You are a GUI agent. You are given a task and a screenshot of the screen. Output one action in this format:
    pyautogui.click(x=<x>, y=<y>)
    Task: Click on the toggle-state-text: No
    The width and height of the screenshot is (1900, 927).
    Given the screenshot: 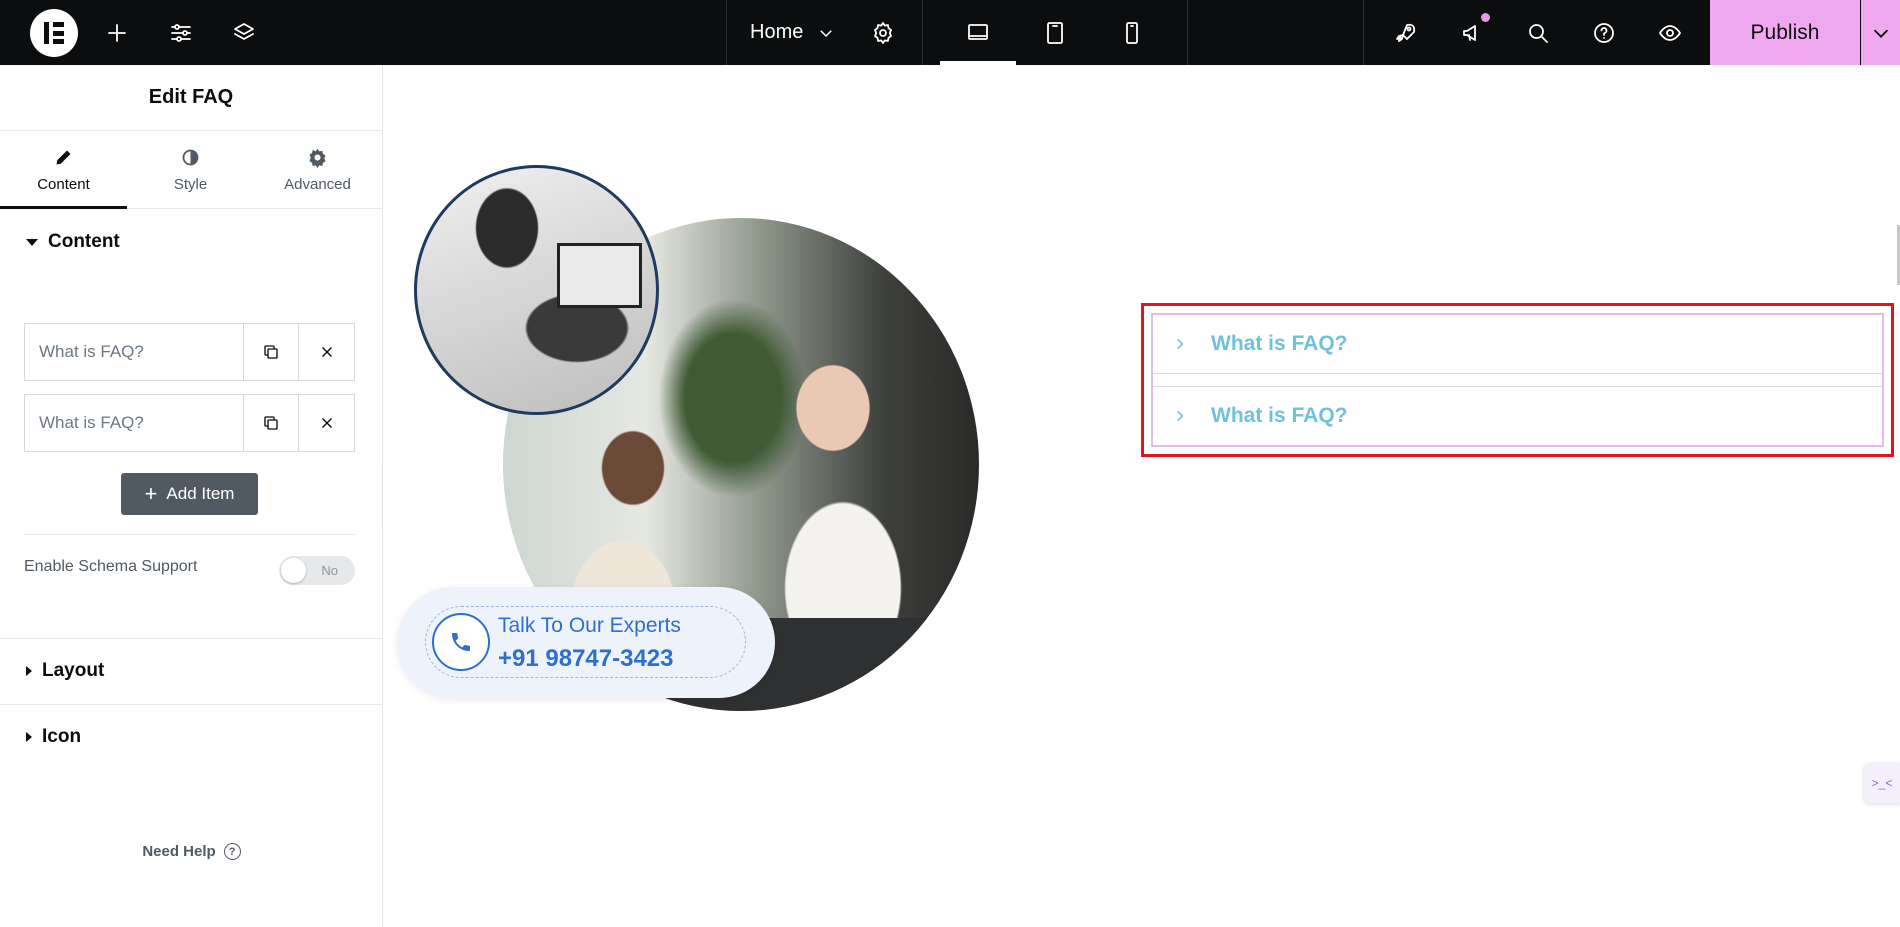 What is the action you would take?
    pyautogui.click(x=329, y=570)
    